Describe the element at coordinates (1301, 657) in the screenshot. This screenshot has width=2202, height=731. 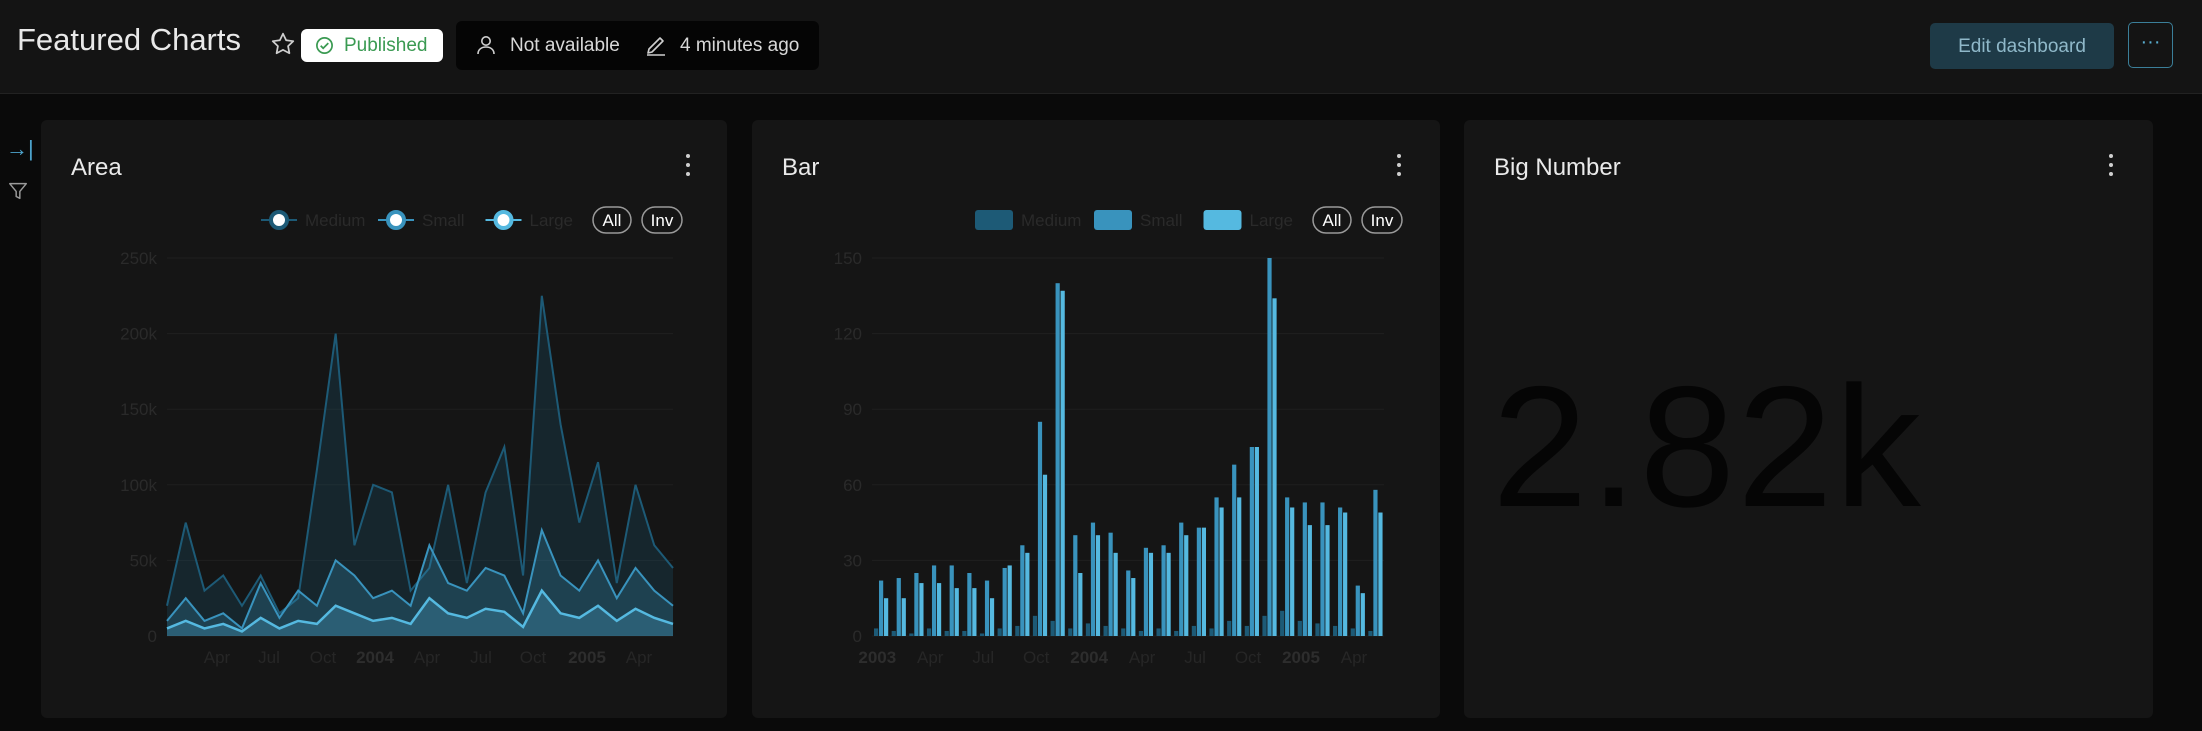
I see `x-tick-label: 2005` at that location.